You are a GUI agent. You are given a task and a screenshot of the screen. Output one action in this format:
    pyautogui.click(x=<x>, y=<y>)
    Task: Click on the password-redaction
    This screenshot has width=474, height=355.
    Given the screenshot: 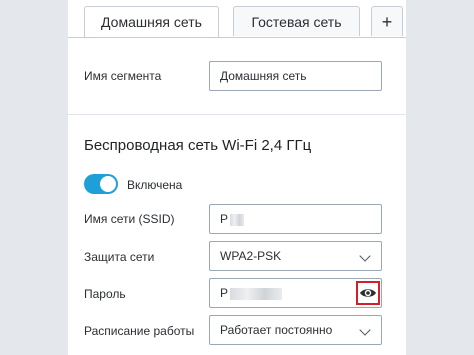 What is the action you would take?
    pyautogui.click(x=256, y=293)
    